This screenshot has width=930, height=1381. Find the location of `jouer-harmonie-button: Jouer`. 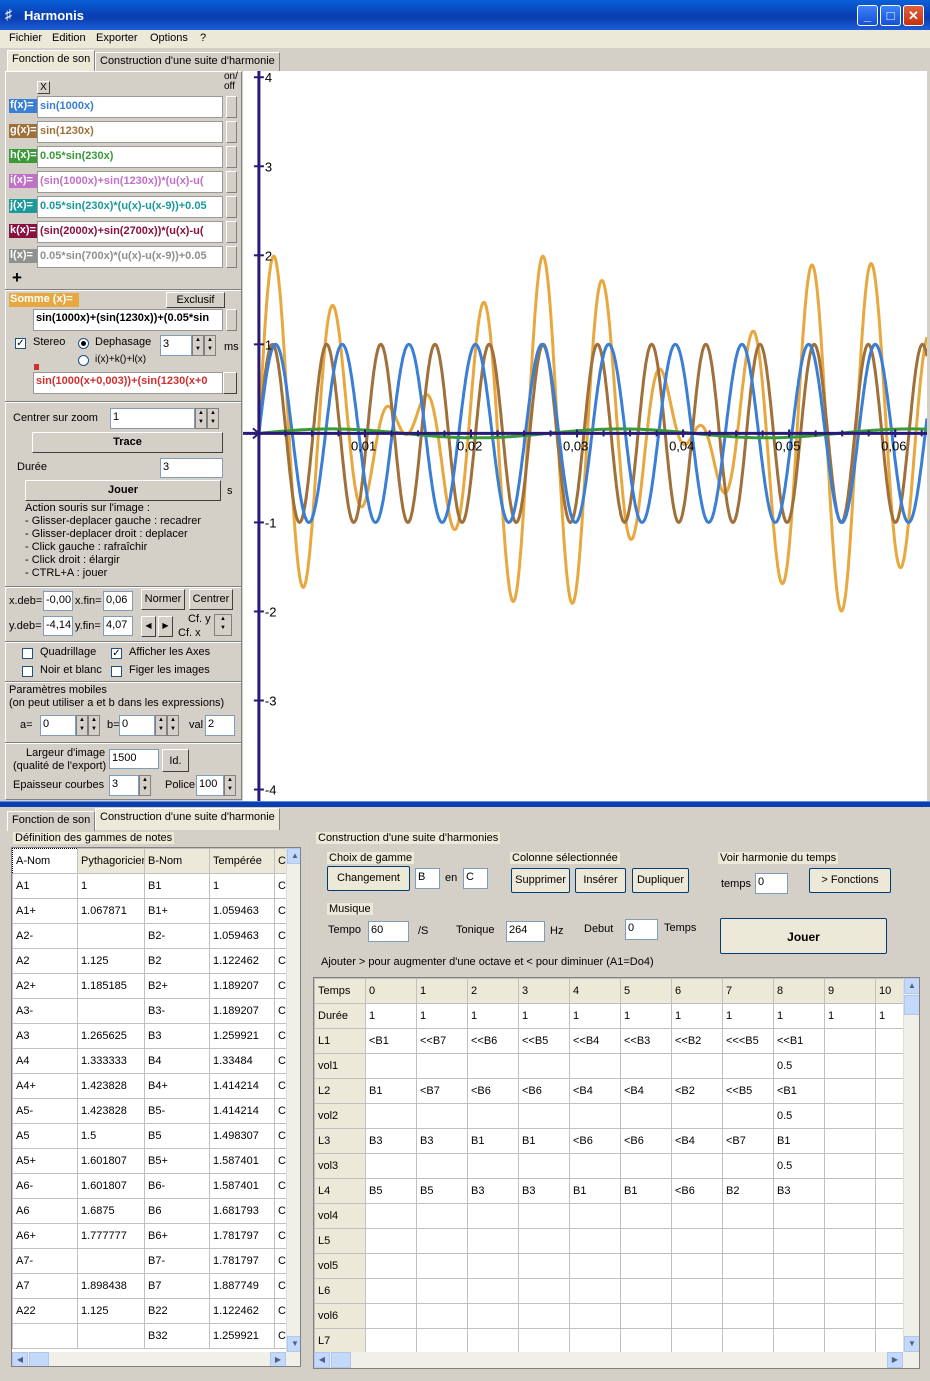

jouer-harmonie-button: Jouer is located at coordinates (803, 936).